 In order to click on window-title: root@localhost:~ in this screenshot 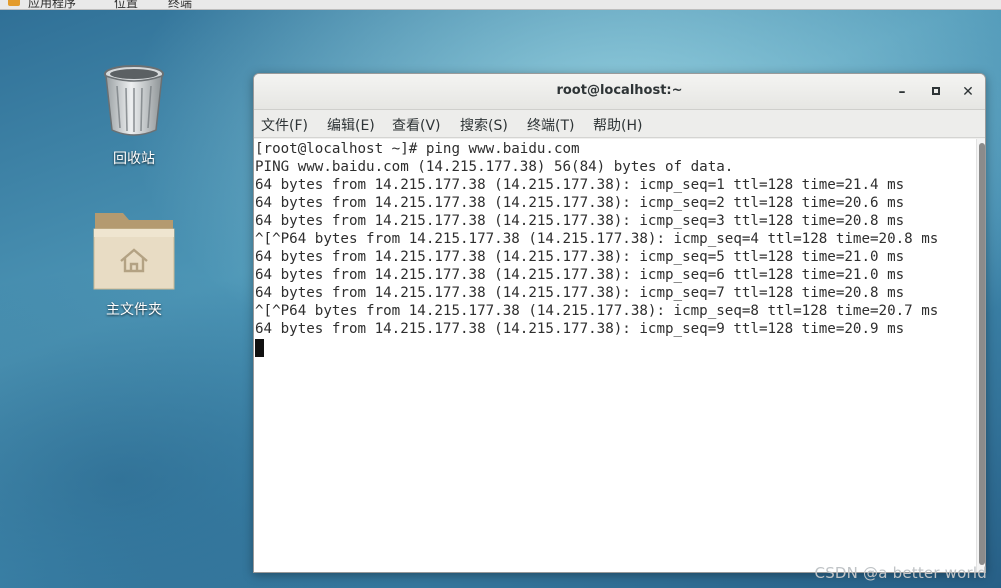, I will do `click(619, 90)`.